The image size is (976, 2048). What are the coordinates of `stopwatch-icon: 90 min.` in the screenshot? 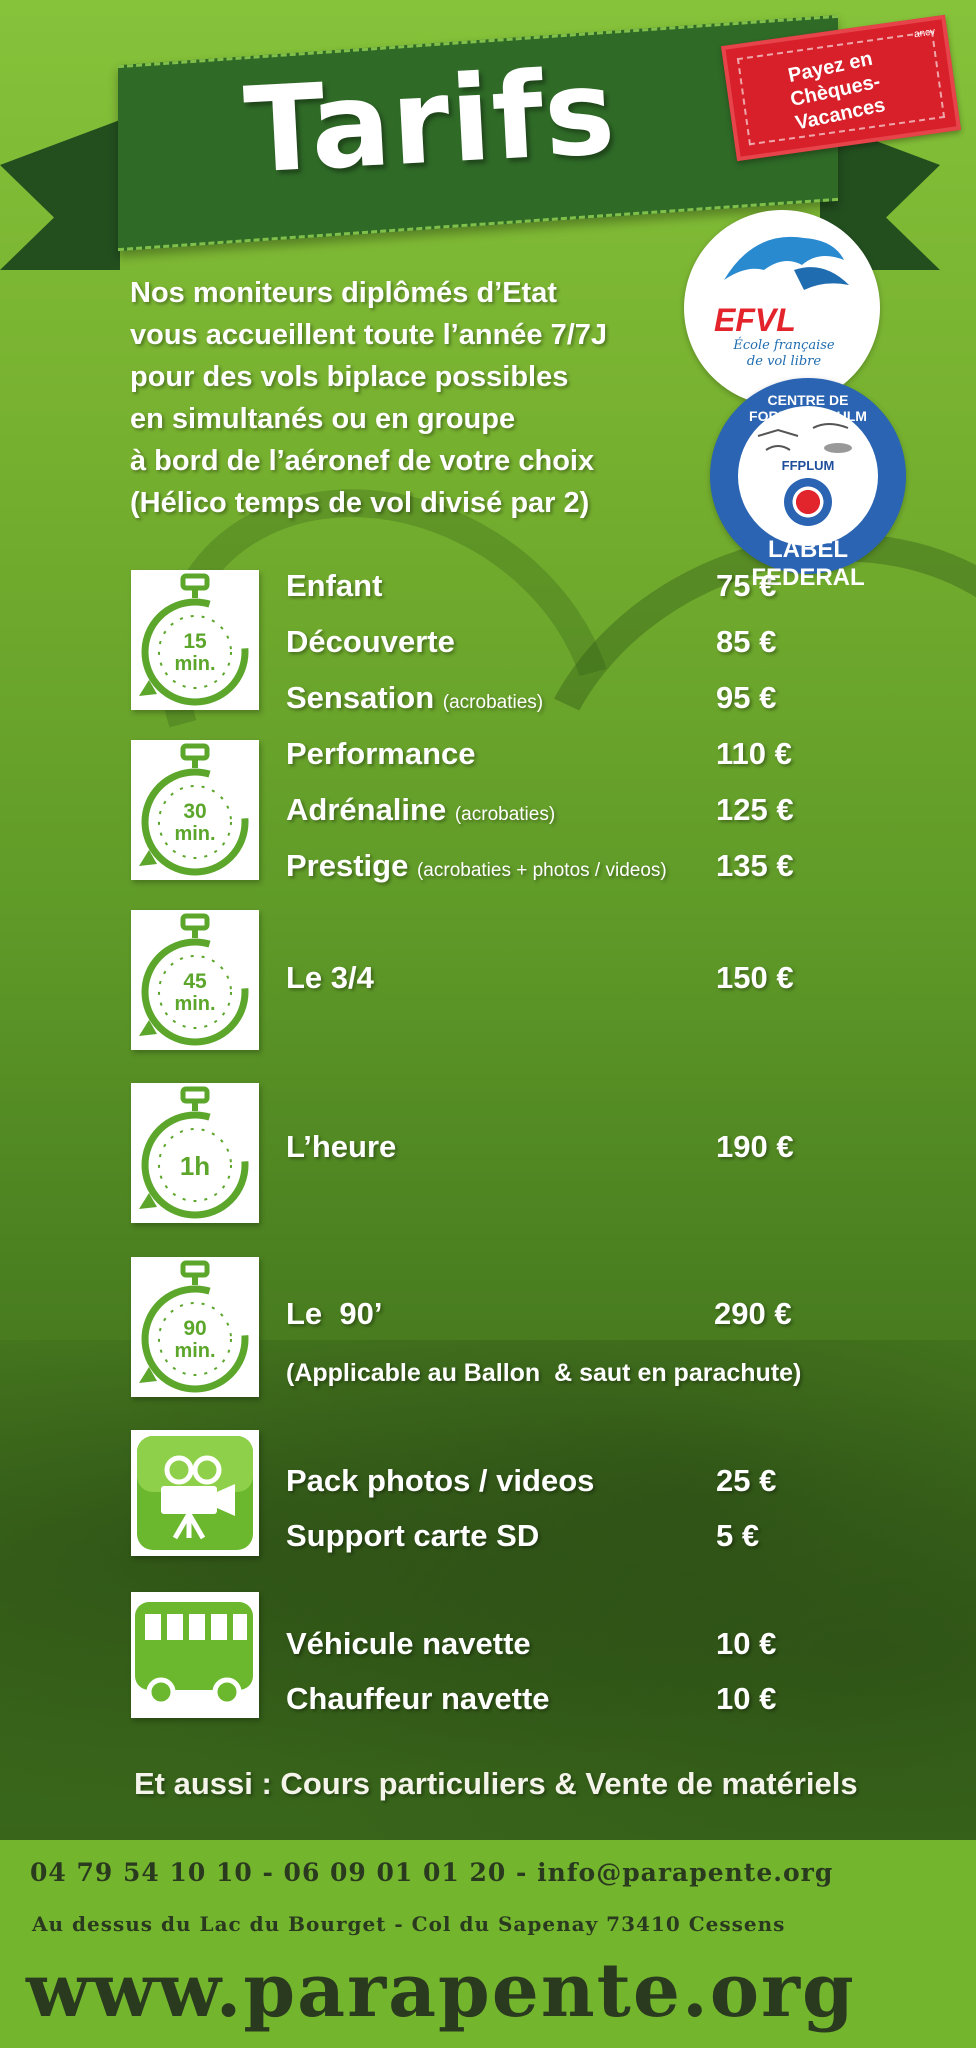 It's located at (194, 1326).